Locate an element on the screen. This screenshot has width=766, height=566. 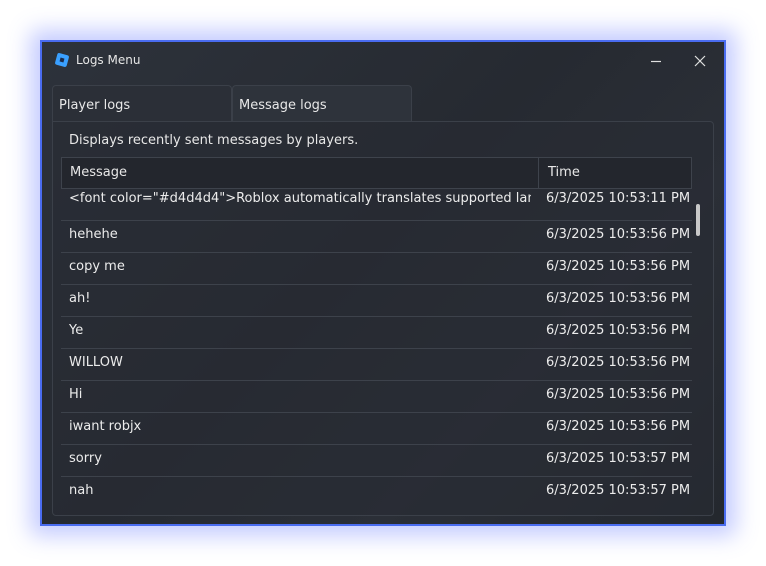
message-cell: copy me is located at coordinates (97, 266).